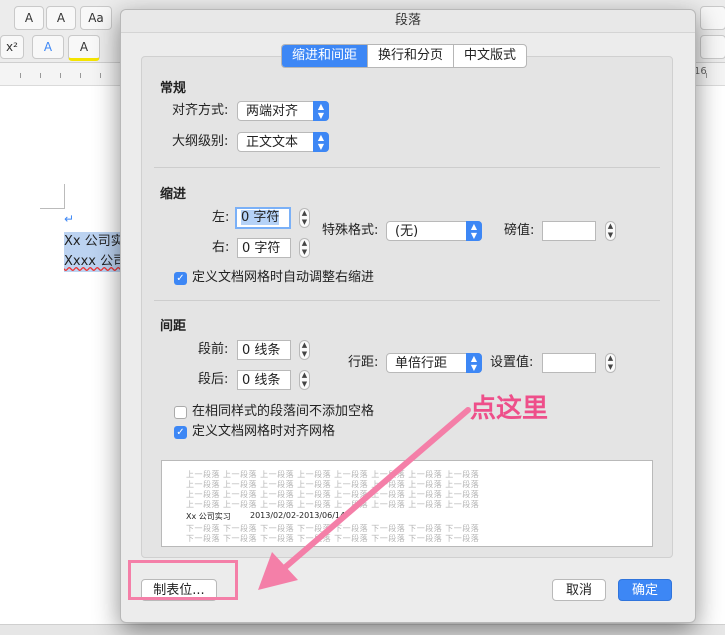 The height and width of the screenshot is (635, 725). What do you see at coordinates (411, 56) in the screenshot?
I see `tab-line-page-breaks: 换行和分页` at bounding box center [411, 56].